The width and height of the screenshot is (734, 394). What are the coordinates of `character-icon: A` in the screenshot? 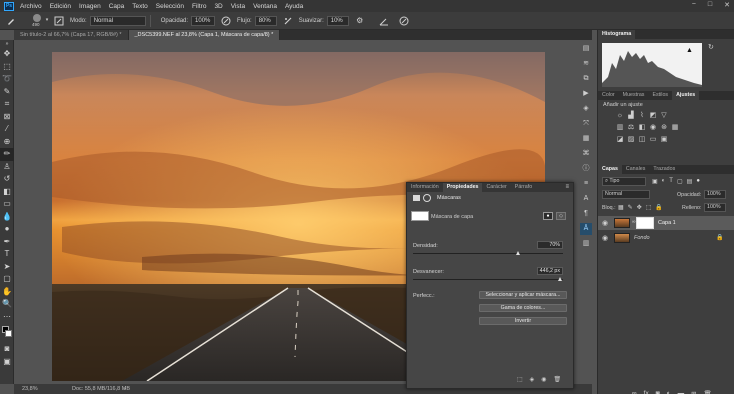 It's located at (586, 199).